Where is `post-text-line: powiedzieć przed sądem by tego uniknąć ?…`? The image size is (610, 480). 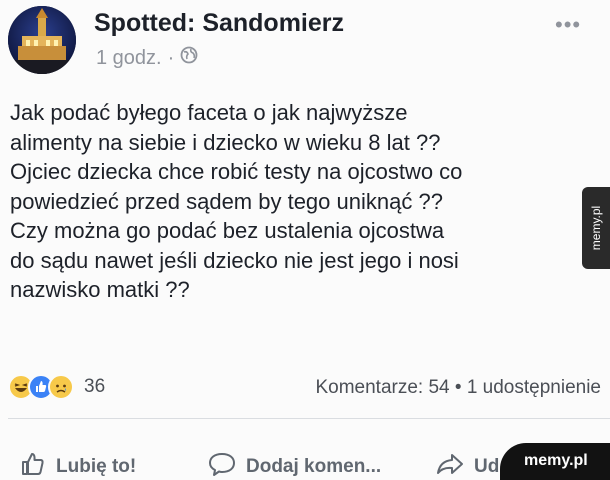
post-text-line: powiedzieć przed sądem by tego uniknąć ?… is located at coordinates (226, 201).